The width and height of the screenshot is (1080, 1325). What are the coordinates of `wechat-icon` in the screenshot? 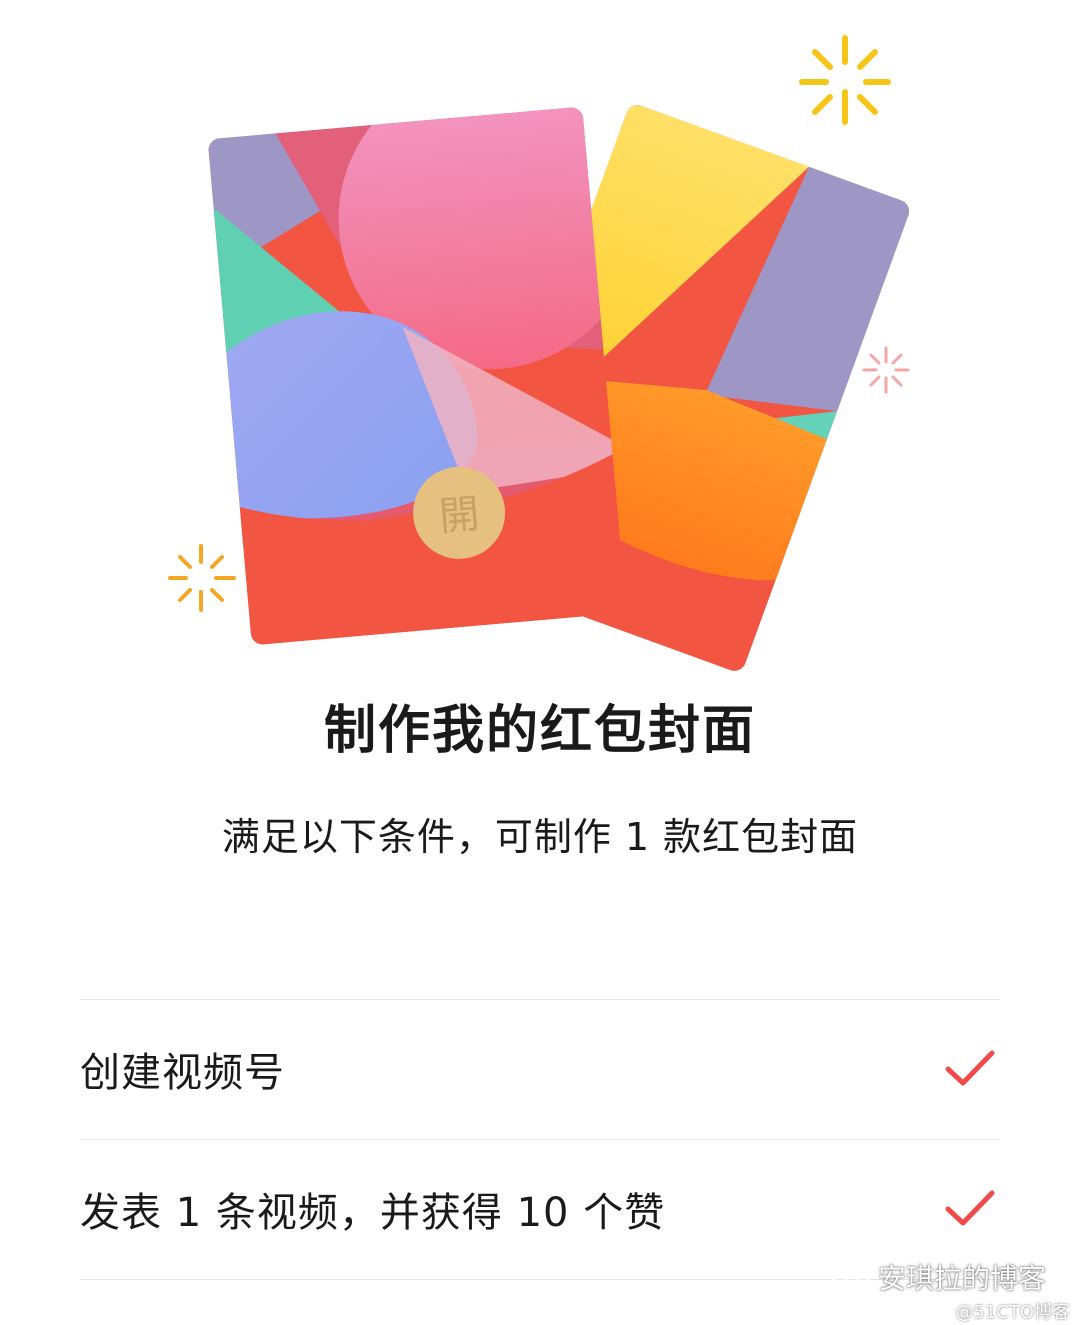 It's located at (850, 1276).